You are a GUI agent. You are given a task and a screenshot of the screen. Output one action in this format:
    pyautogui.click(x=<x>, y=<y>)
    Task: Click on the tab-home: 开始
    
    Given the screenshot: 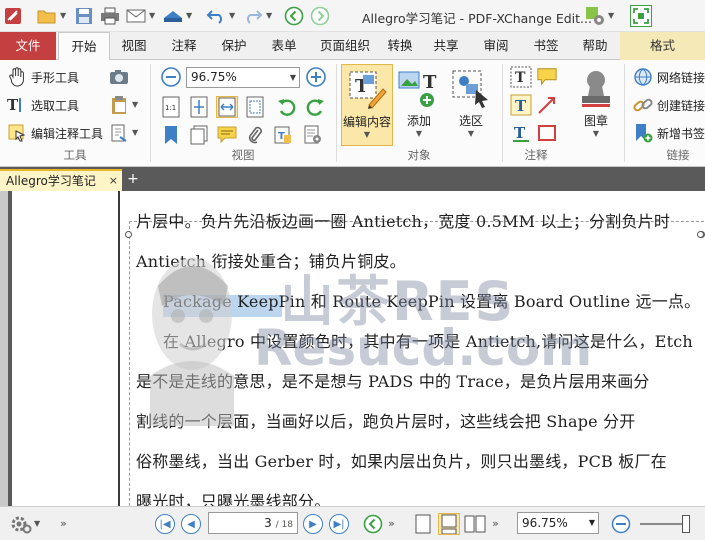 What is the action you would take?
    pyautogui.click(x=84, y=46)
    